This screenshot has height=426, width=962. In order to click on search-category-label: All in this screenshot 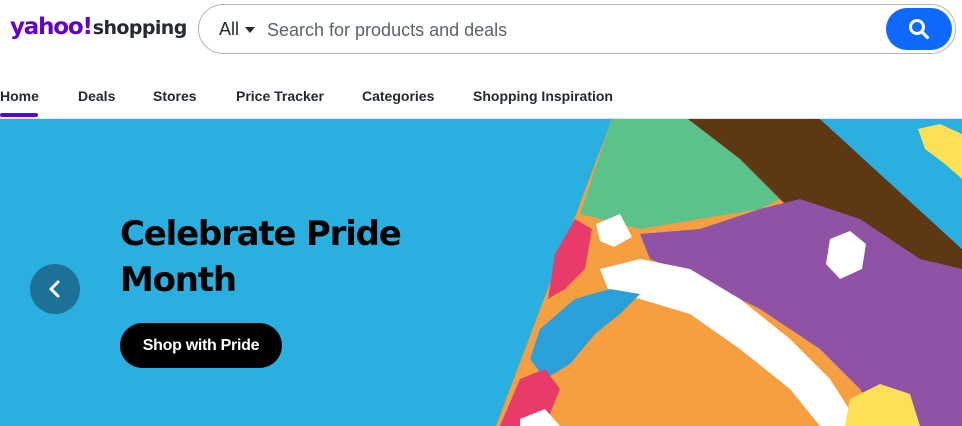, I will do `click(229, 29)`.